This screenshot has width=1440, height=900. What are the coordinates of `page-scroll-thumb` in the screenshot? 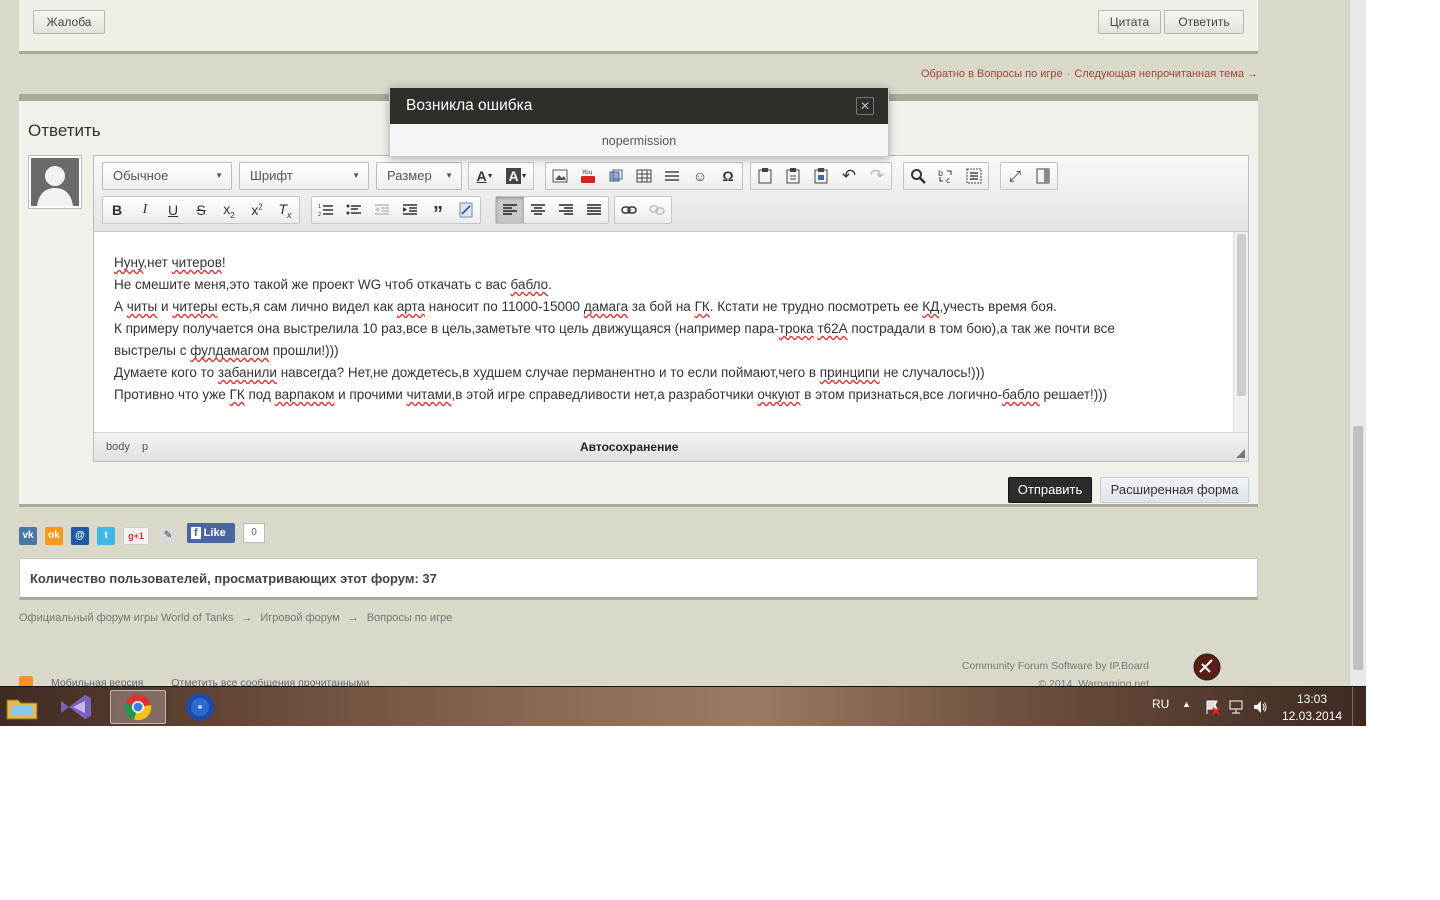 It's located at (1358, 548).